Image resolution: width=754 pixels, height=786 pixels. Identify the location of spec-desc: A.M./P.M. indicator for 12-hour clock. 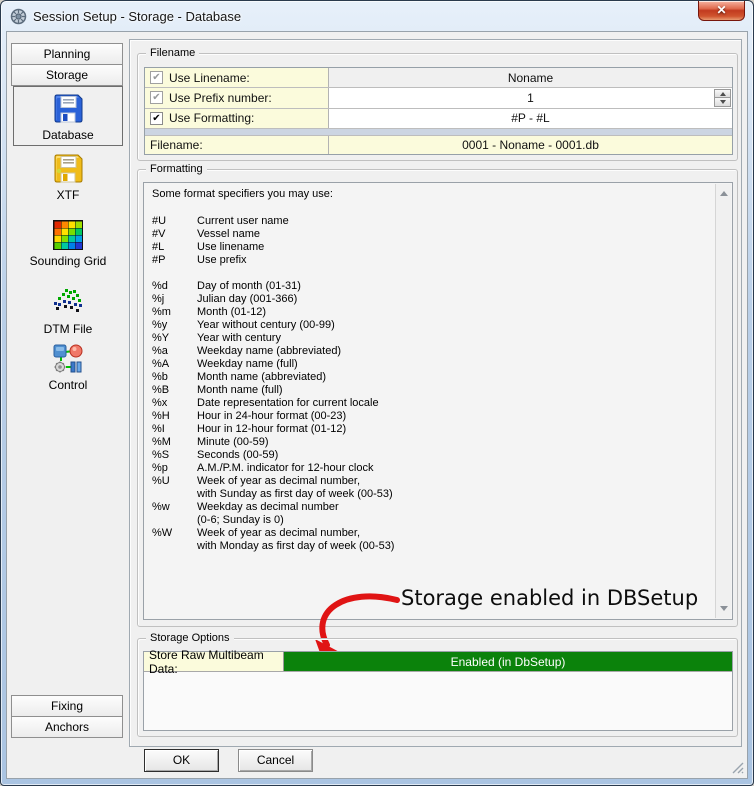
(285, 468).